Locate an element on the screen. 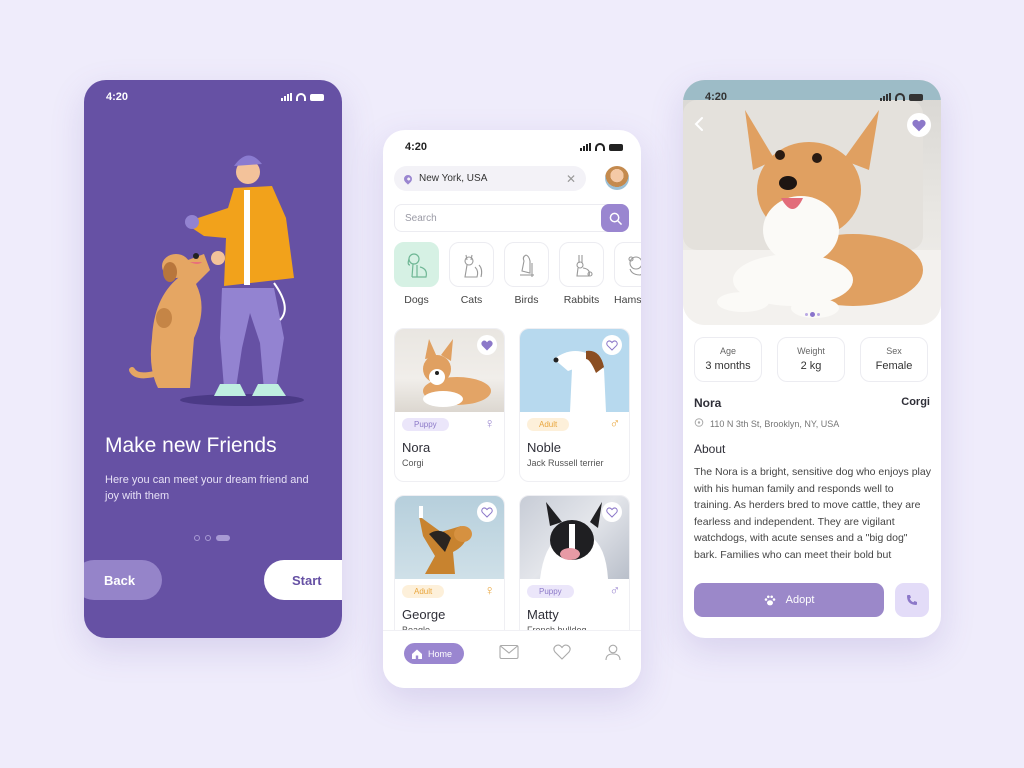 This screenshot has height=768, width=1024. pet-name: George is located at coordinates (424, 614).